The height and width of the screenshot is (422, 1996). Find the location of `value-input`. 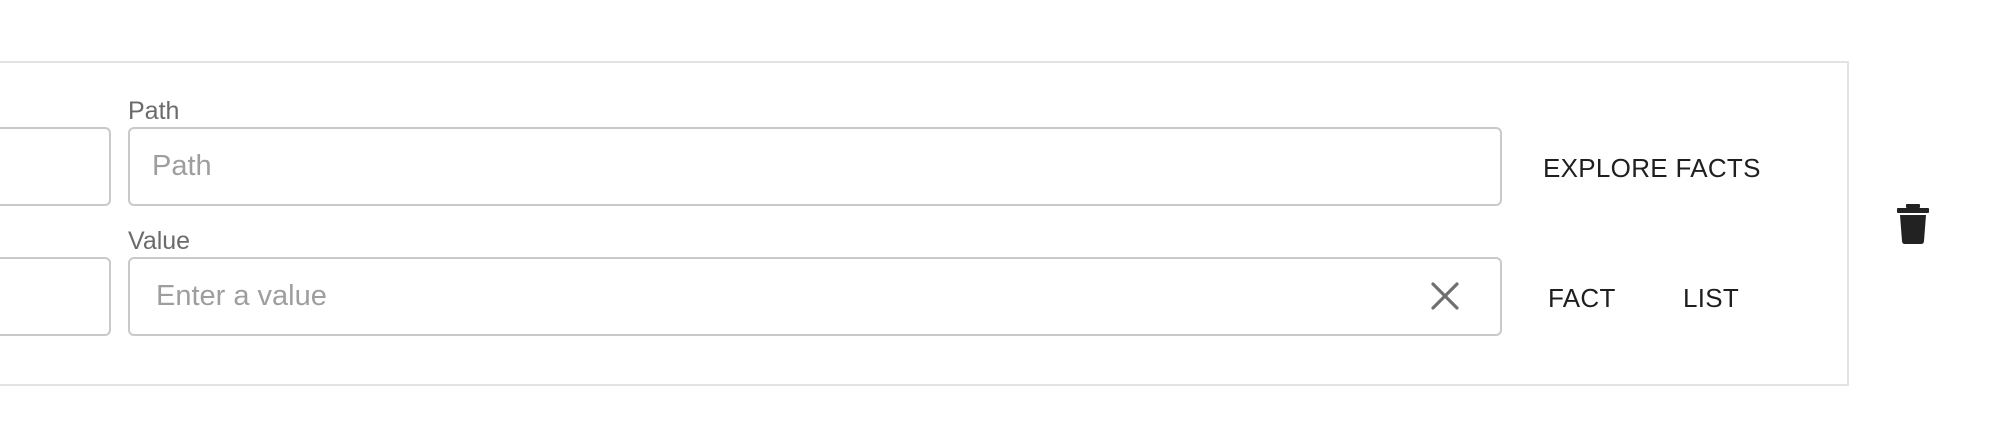

value-input is located at coordinates (815, 296).